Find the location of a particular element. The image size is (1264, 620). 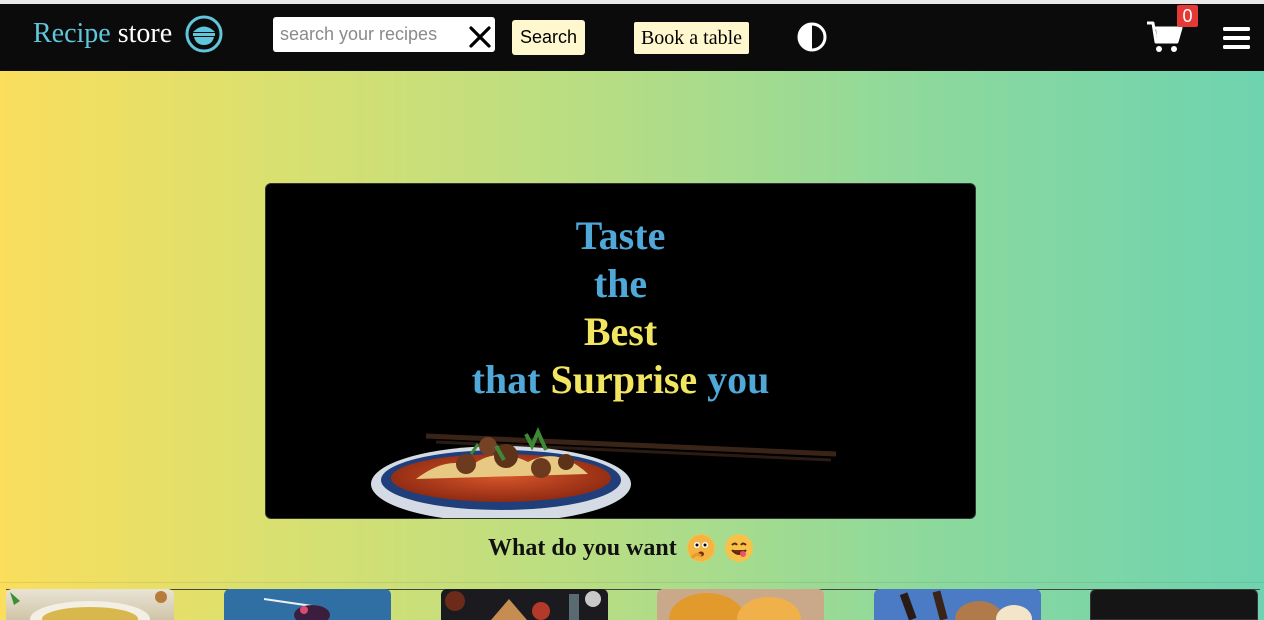

hero-line-4: that Surprise you is located at coordinates (620, 380).